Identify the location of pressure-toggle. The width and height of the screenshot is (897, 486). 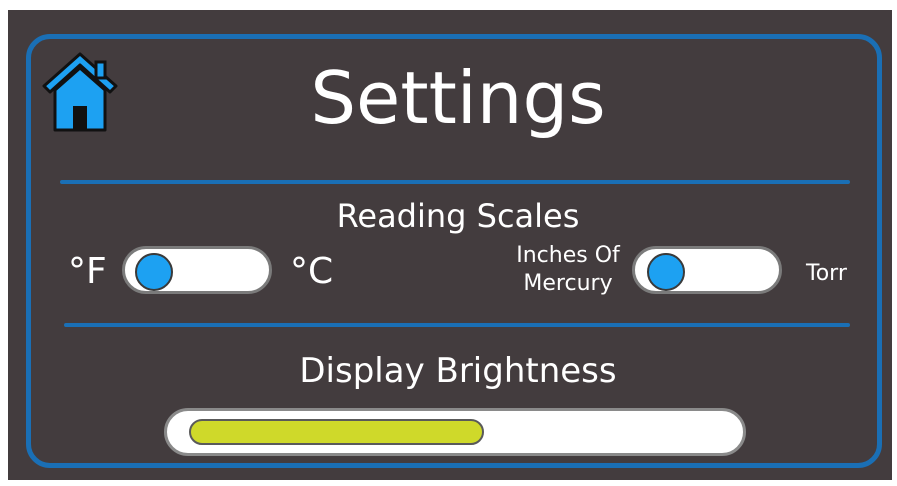
(707, 270).